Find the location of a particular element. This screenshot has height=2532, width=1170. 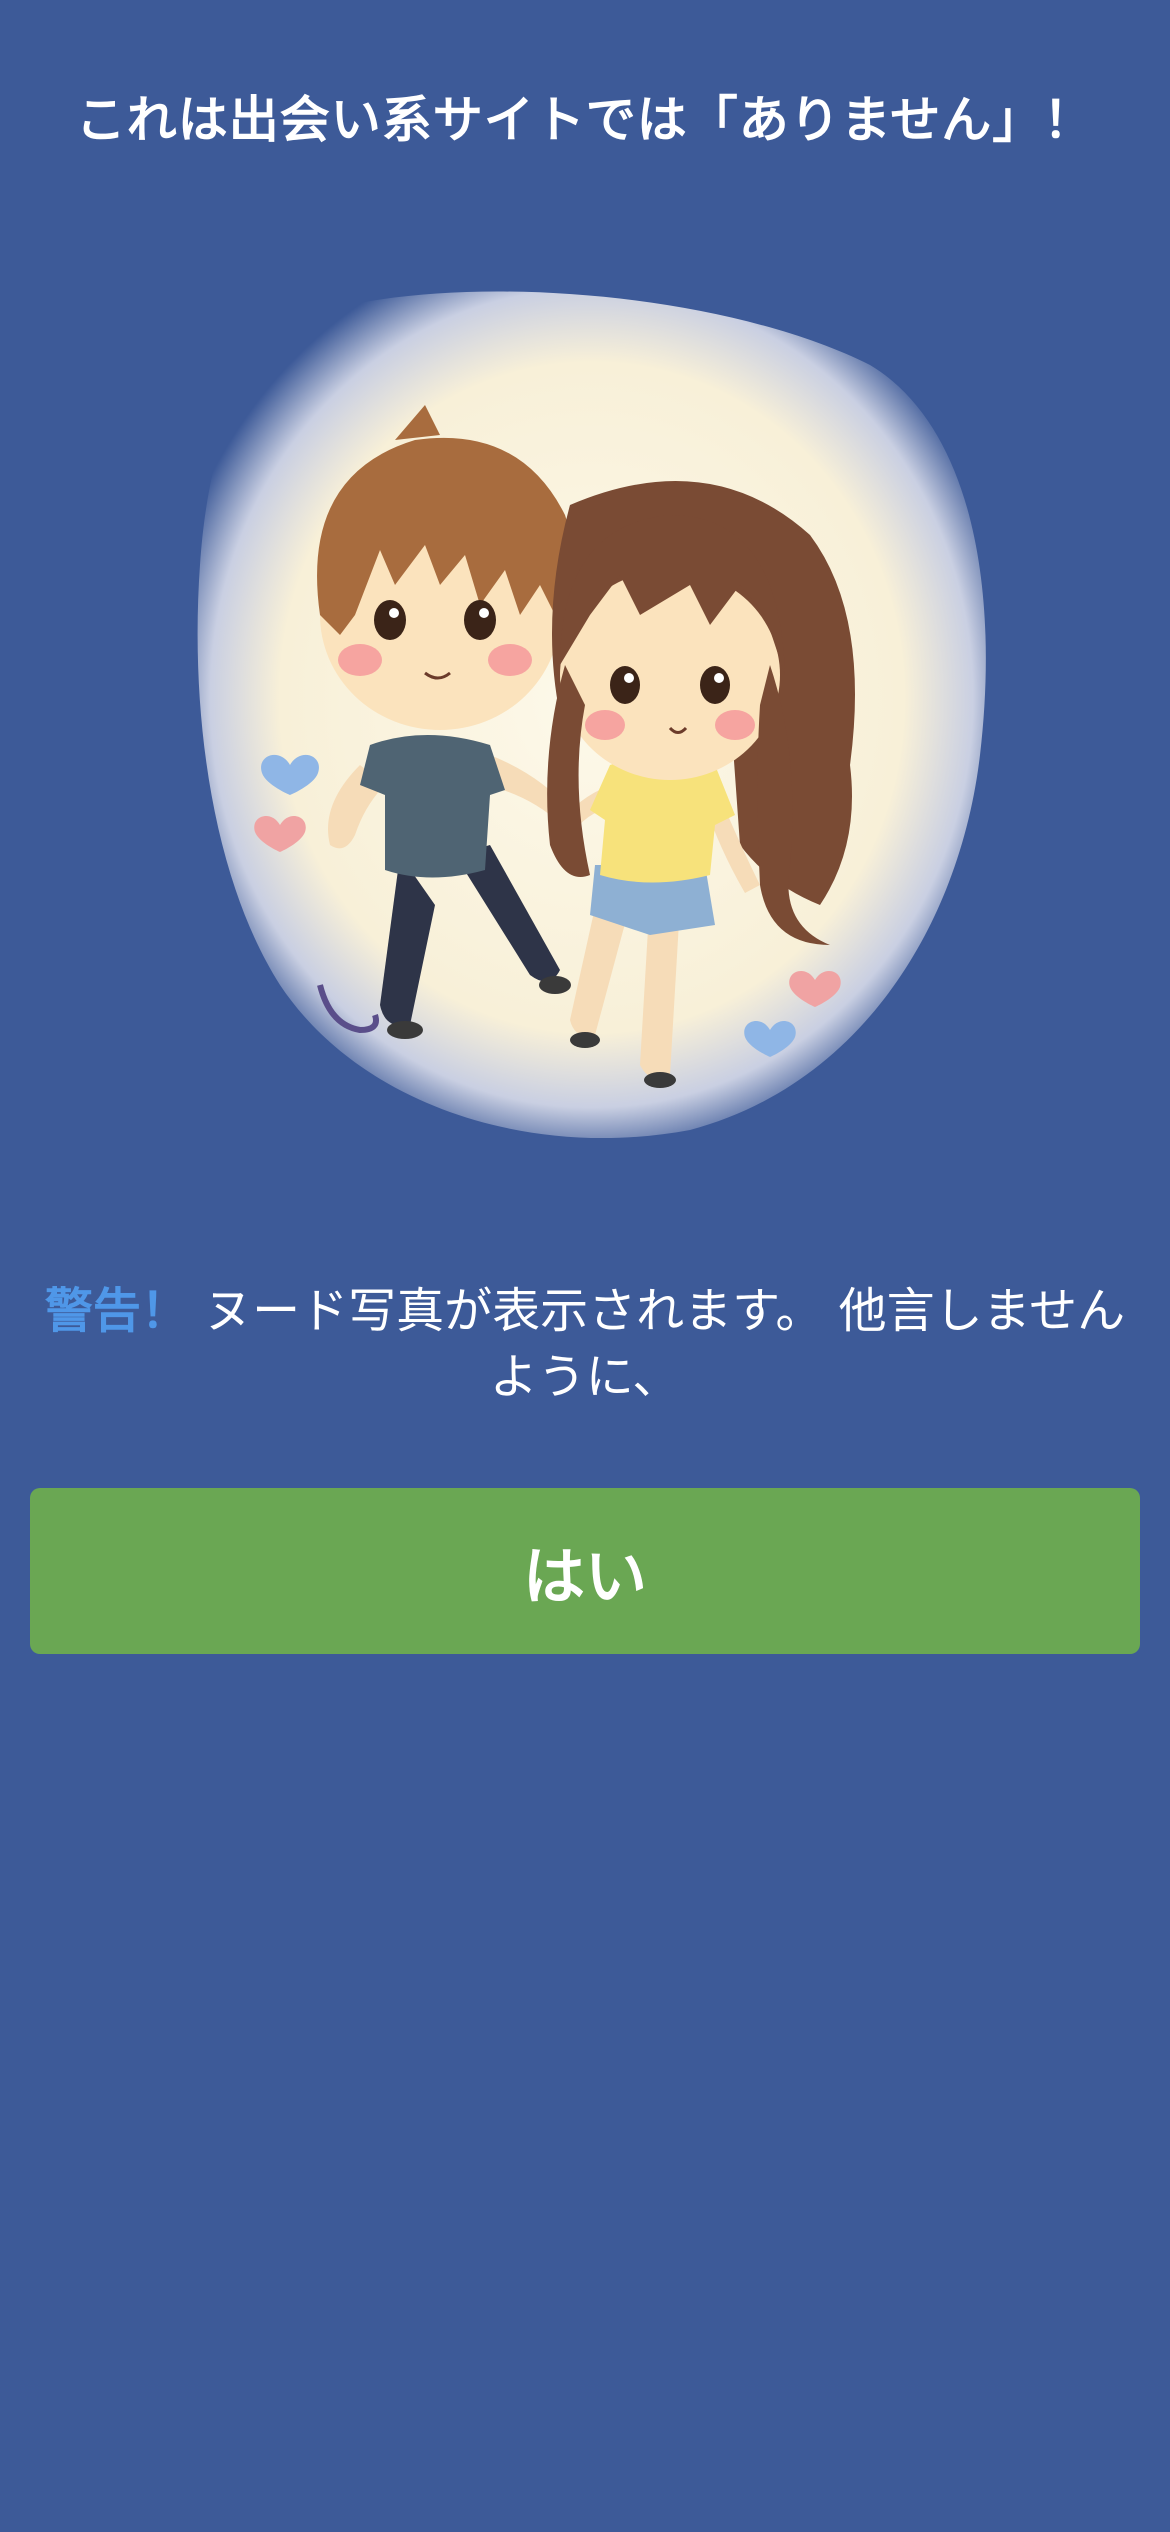

warning-message: 警告！ ヌード写真が表示されます。 他言しませんように、 is located at coordinates (585, 1344).